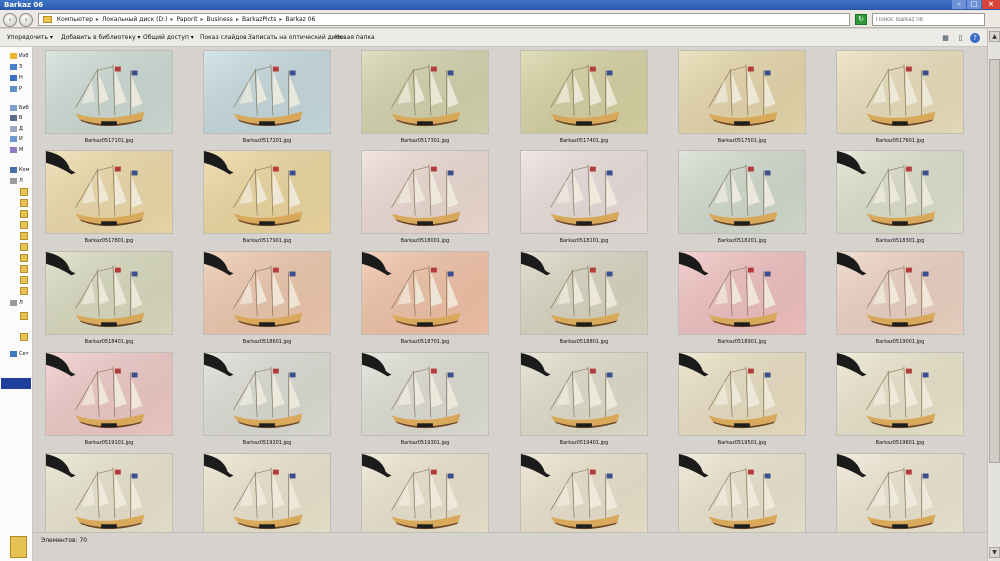 This screenshot has height=561, width=1000. I want to click on sidebar-item: Р, so click(21, 89).